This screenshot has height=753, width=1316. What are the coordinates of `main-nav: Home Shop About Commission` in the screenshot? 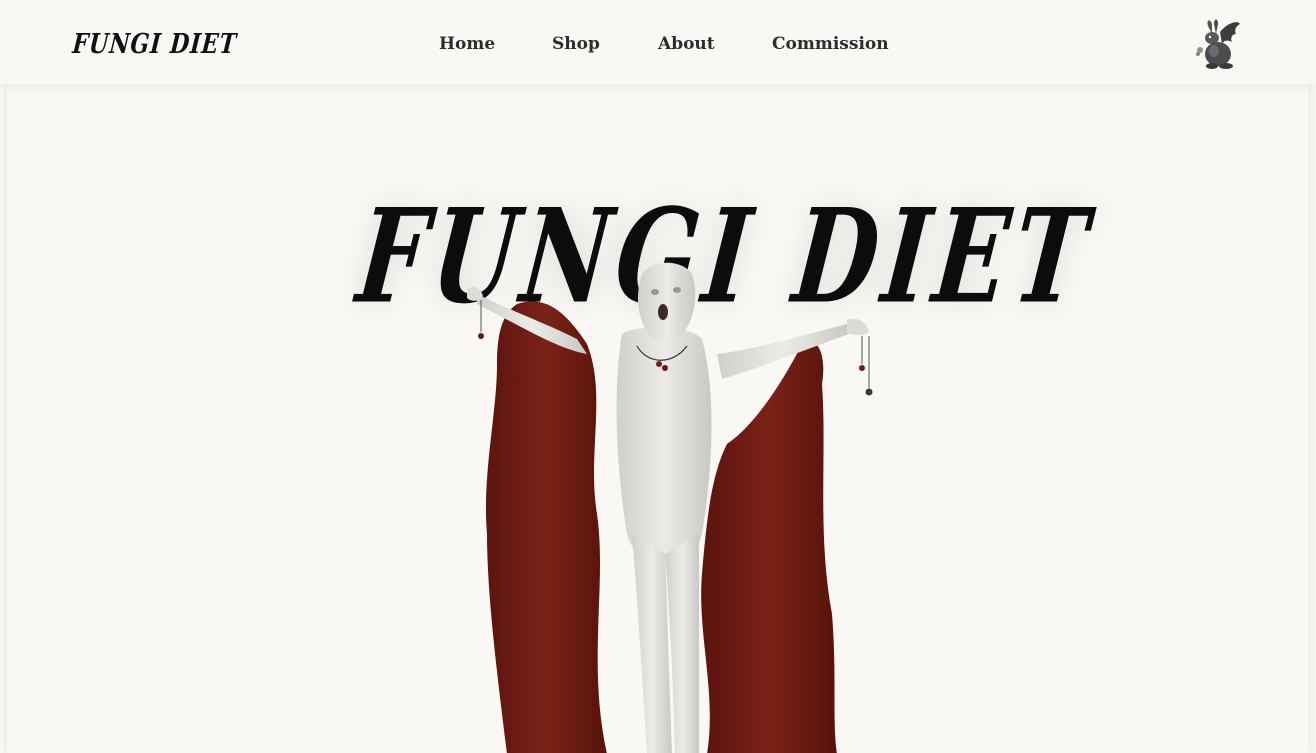 It's located at (658, 46).